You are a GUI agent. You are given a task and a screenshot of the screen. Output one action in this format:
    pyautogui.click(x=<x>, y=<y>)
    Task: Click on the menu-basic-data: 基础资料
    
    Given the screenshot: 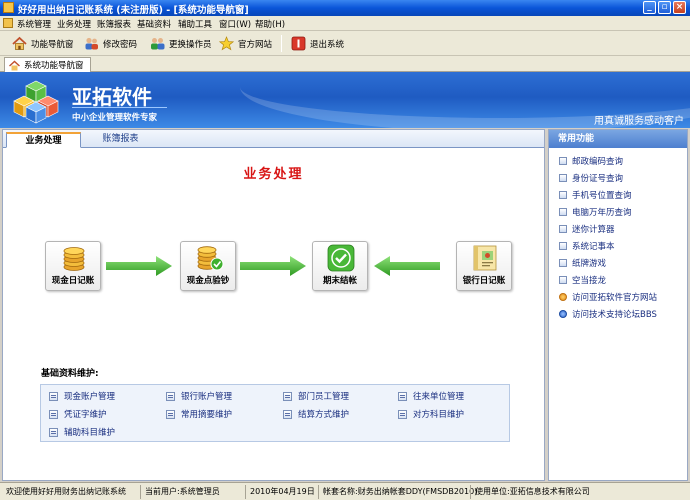 What is the action you would take?
    pyautogui.click(x=154, y=24)
    